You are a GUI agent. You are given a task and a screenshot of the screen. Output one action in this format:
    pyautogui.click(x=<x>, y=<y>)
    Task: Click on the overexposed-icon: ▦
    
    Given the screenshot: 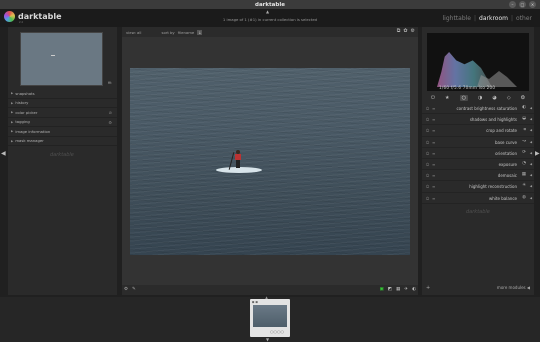 What is the action you would take?
    pyautogui.click(x=398, y=289)
    